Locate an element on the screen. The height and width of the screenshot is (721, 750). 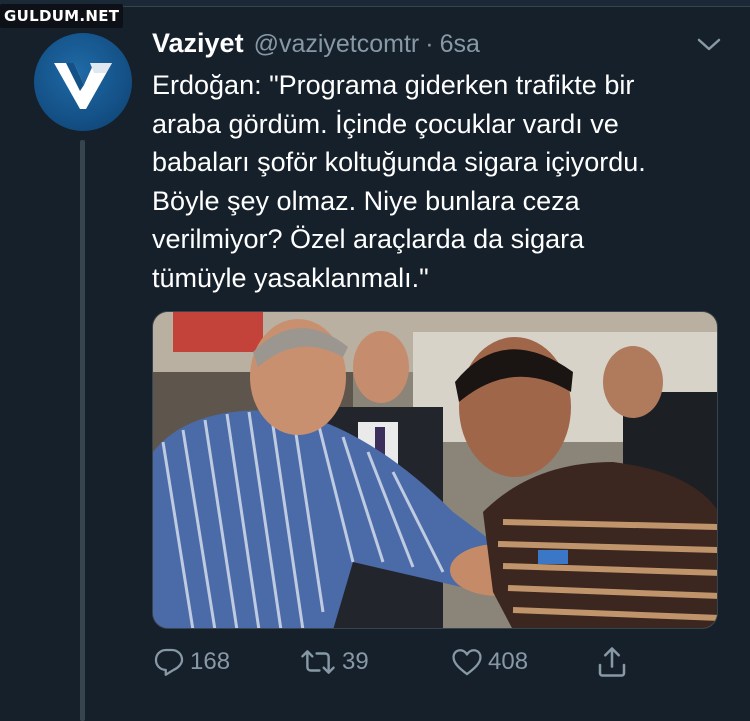
share-button is located at coordinates (612, 662).